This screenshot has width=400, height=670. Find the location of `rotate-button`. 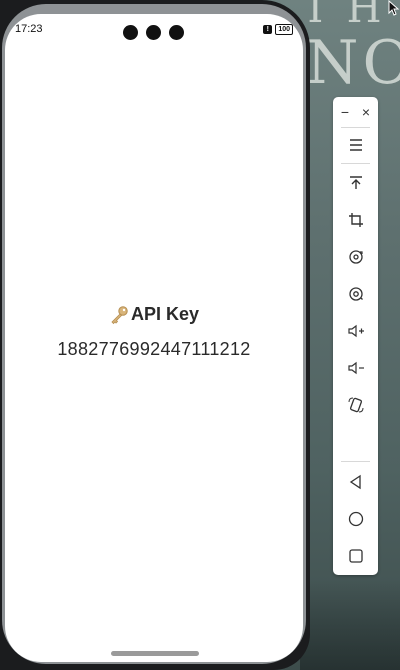

rotate-button is located at coordinates (355, 257).